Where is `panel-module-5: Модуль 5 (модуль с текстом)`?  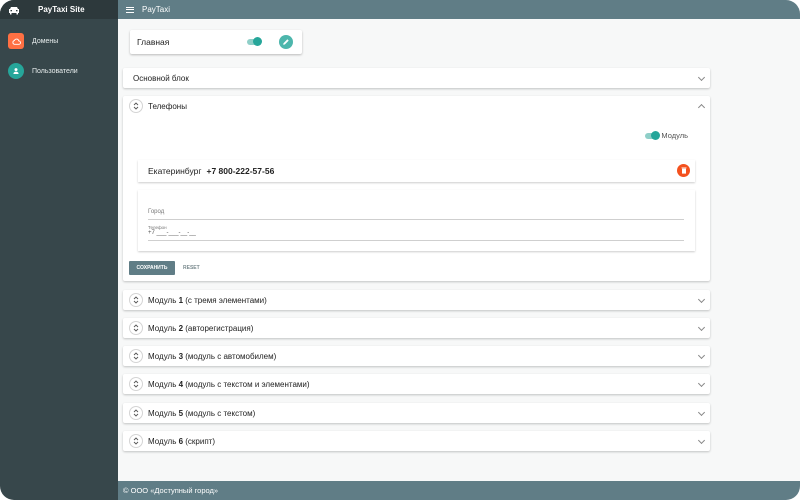
panel-module-5: Модуль 5 (модуль с текстом) is located at coordinates (416, 413).